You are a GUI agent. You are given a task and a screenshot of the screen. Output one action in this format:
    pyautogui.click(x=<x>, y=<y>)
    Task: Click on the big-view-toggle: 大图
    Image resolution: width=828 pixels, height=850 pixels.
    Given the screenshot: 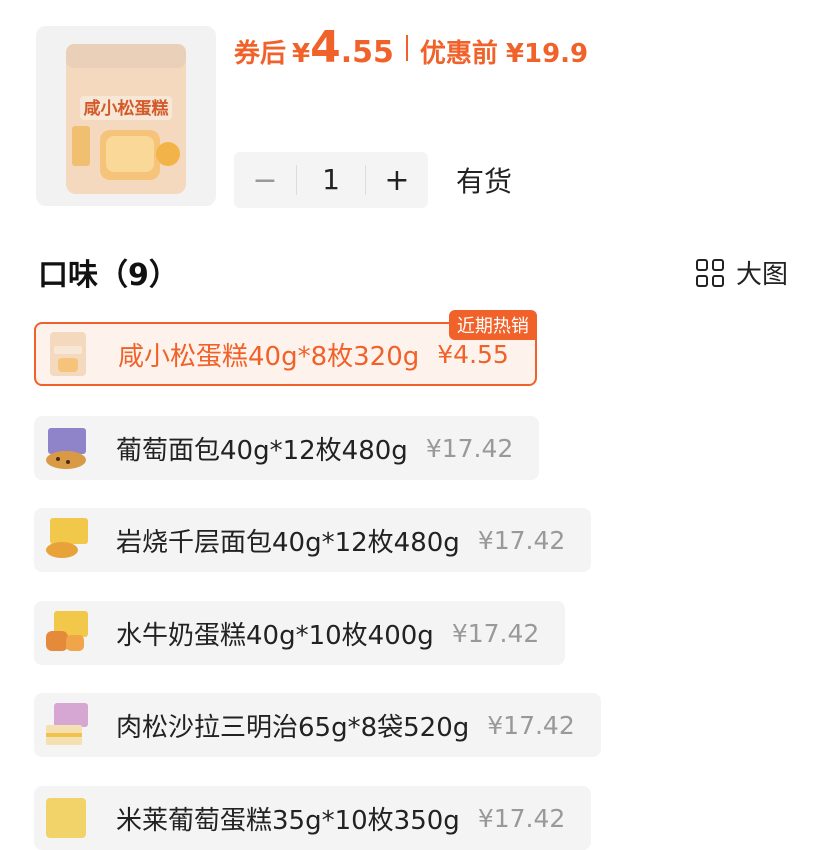 What is the action you would take?
    pyautogui.click(x=742, y=272)
    